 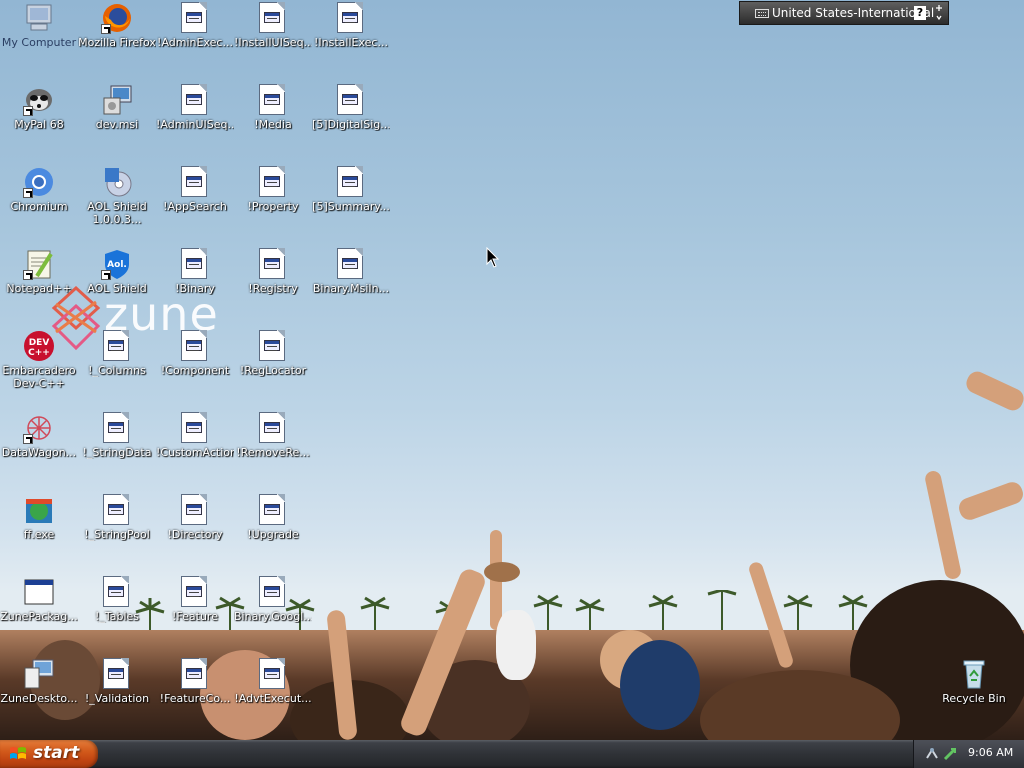 I want to click on icon-label: !CustomAction, so click(x=195, y=452).